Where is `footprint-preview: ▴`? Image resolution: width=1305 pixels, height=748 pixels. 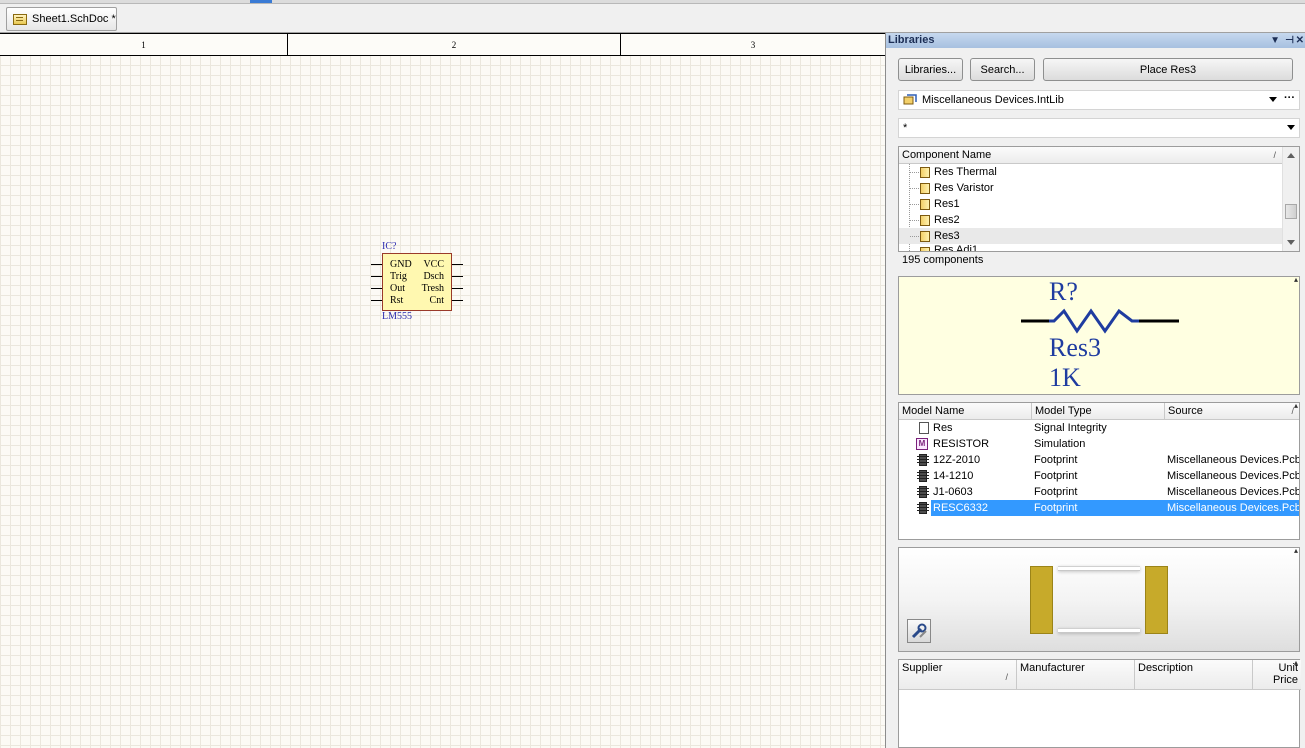
footprint-preview: ▴ is located at coordinates (1099, 599).